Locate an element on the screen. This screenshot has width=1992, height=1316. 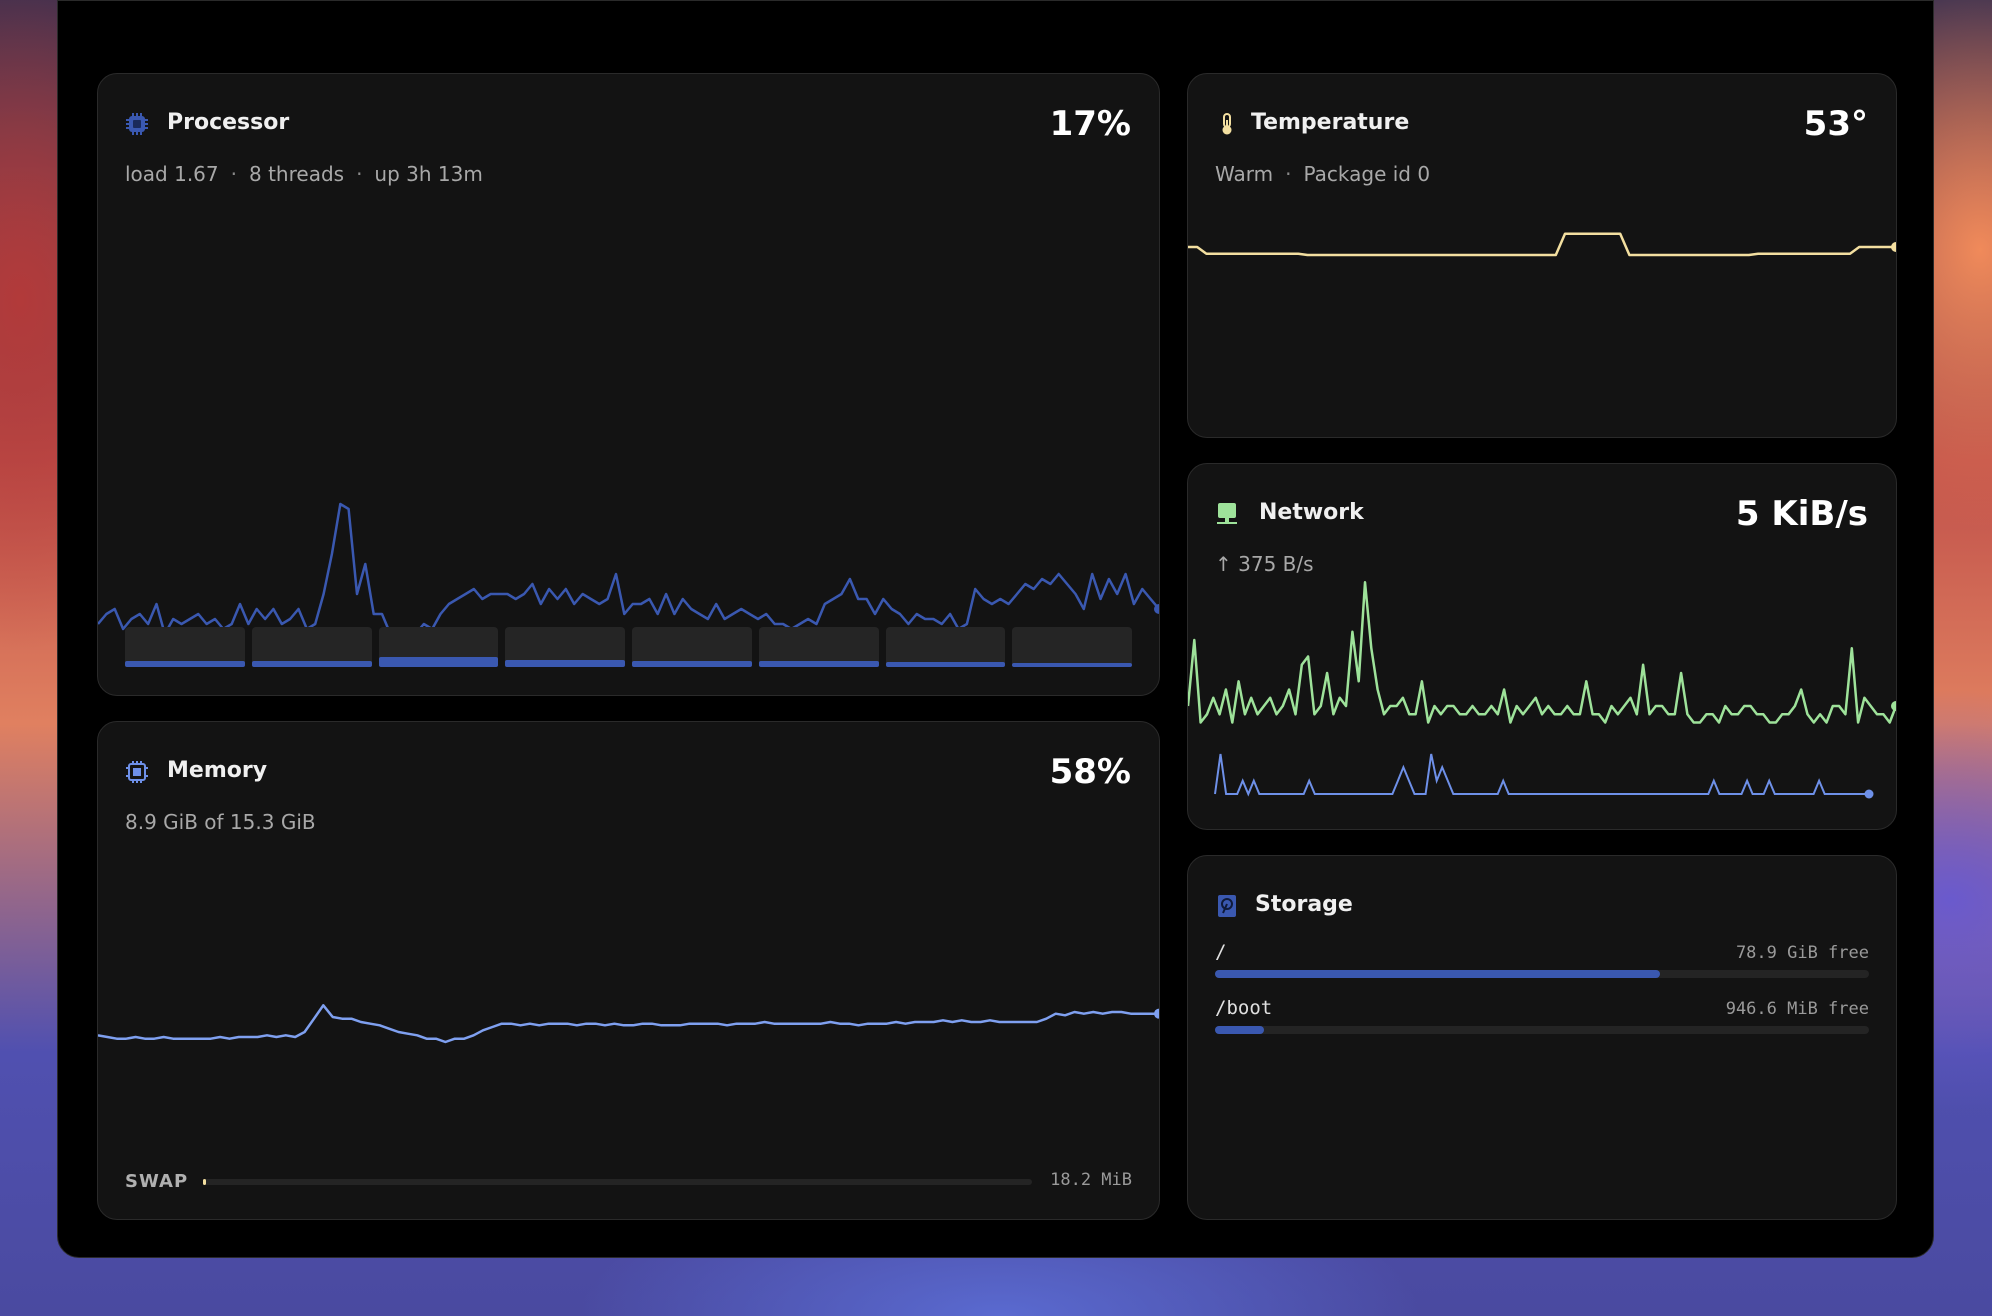
processor-details: load 1.67 · 8 threads · up 3h 13m is located at coordinates (304, 174).